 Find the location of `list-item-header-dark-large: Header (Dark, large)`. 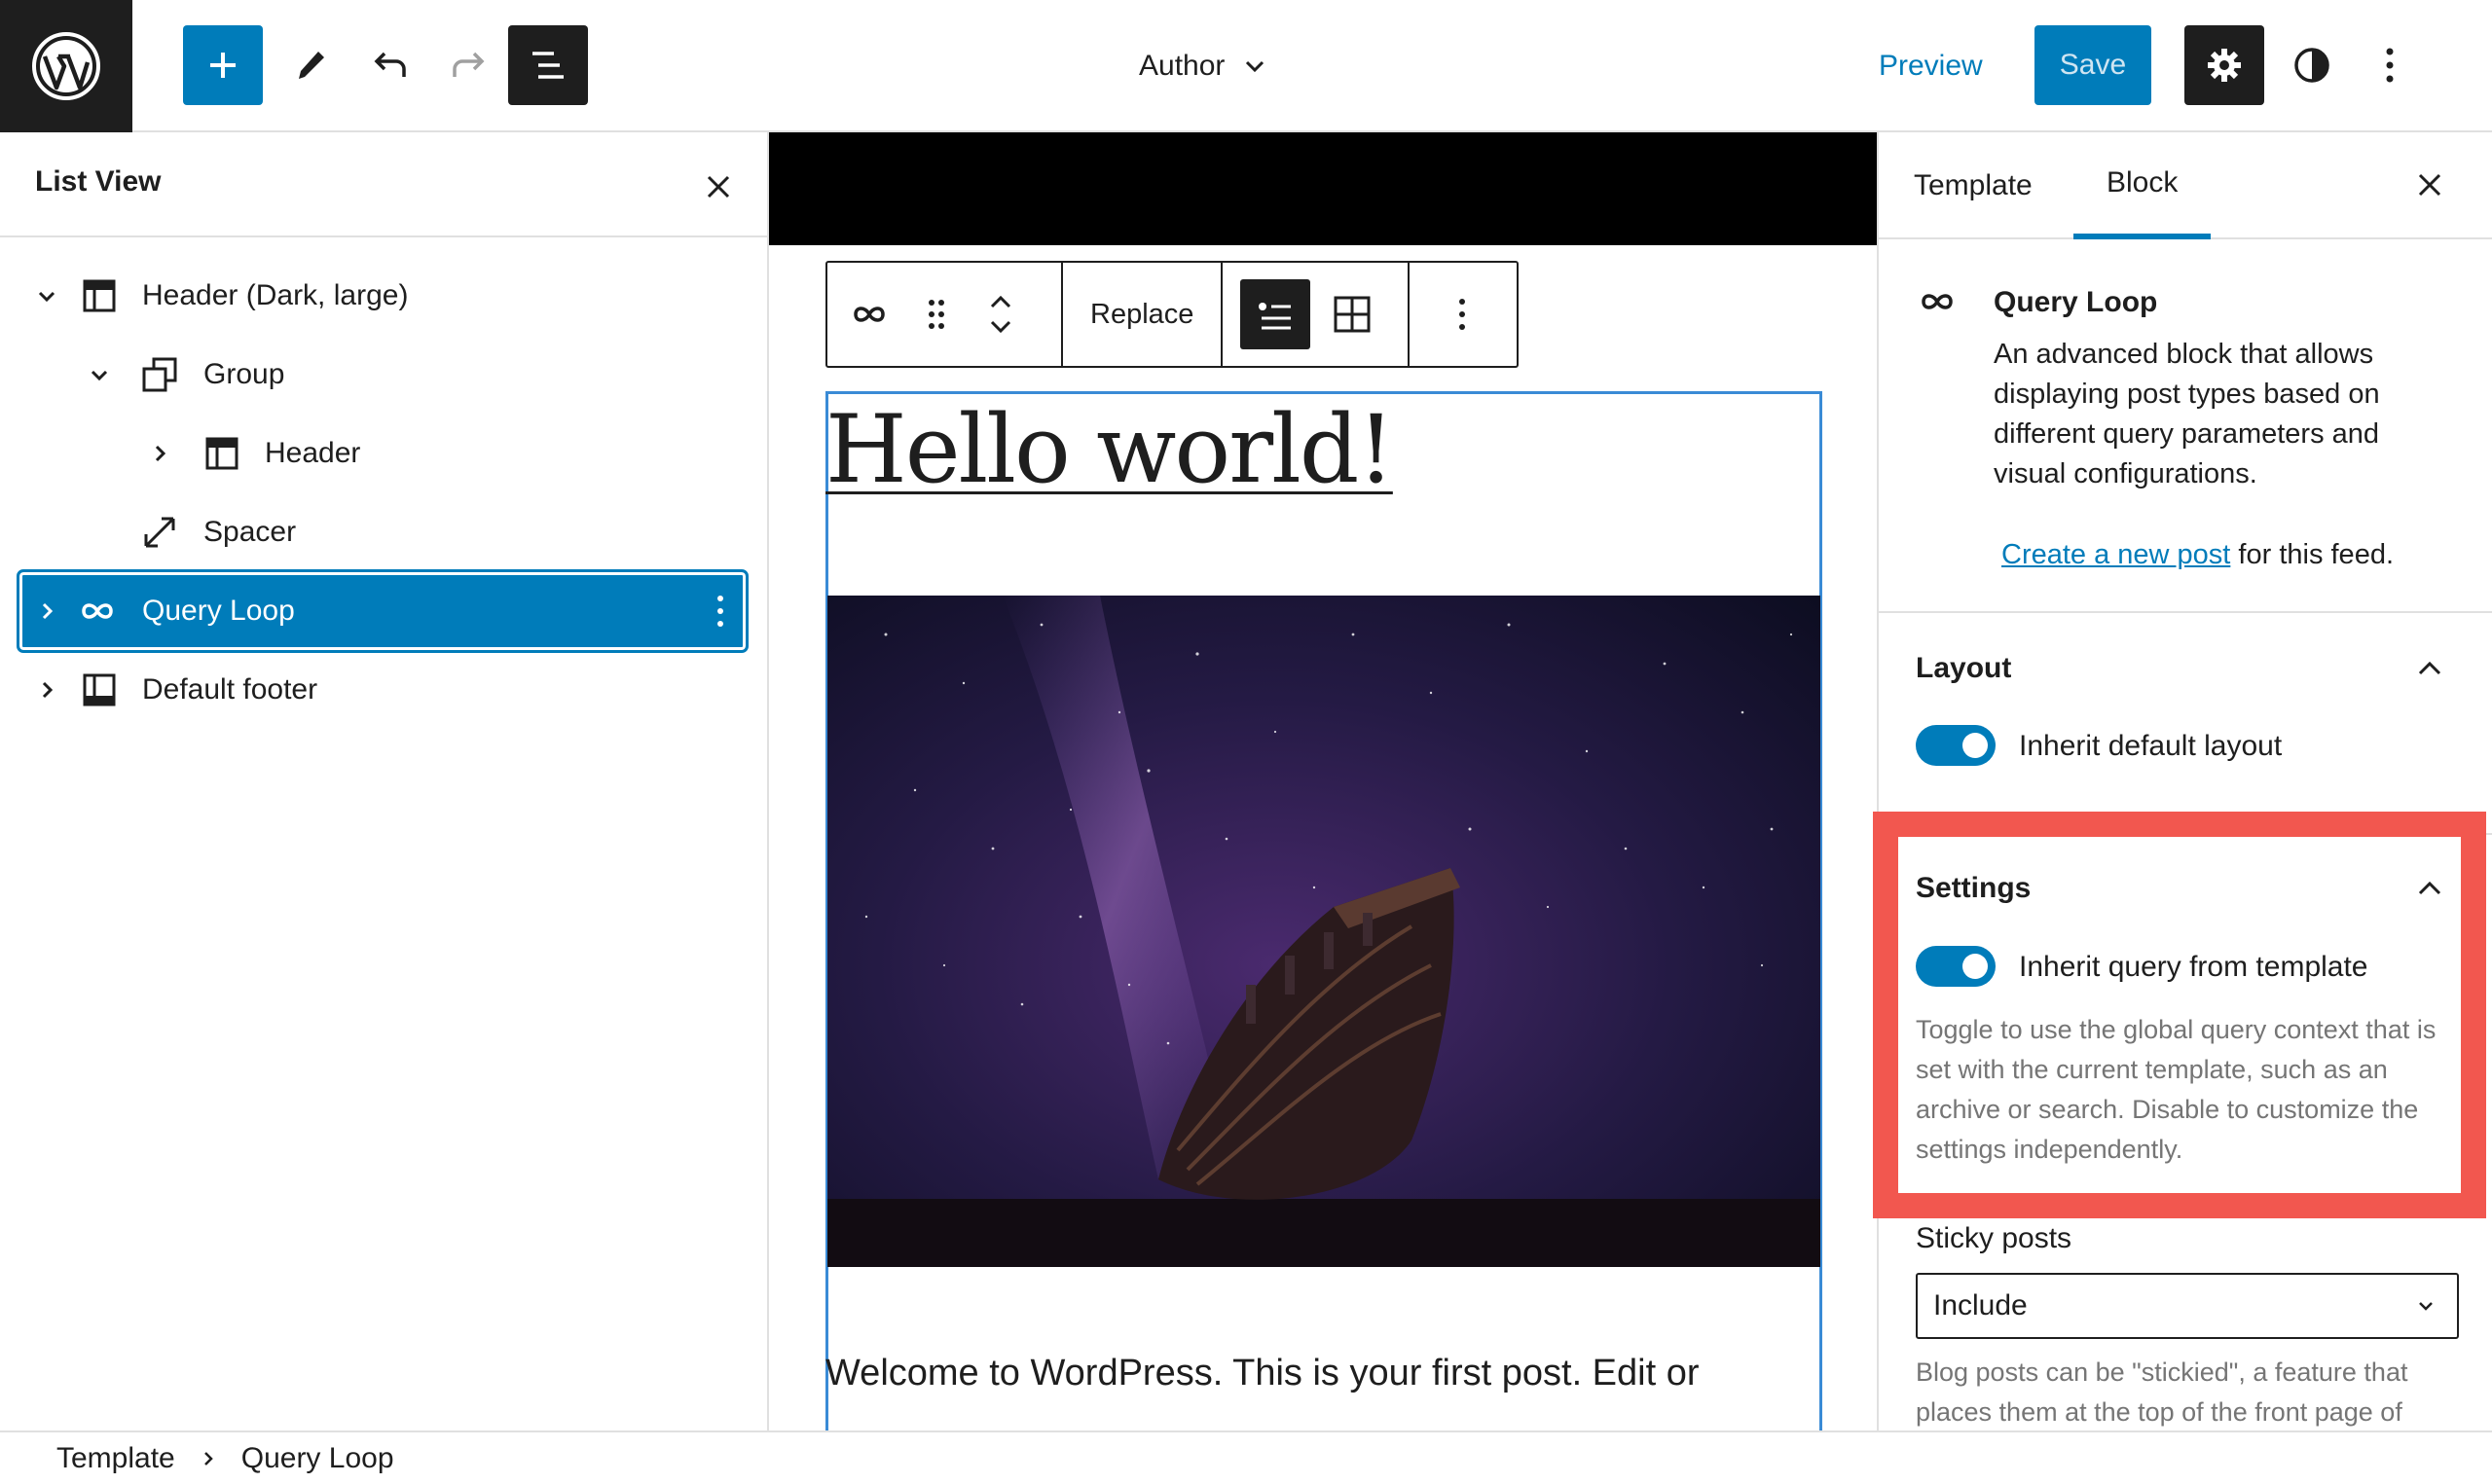

list-item-header-dark-large: Header (Dark, large) is located at coordinates (384, 296).